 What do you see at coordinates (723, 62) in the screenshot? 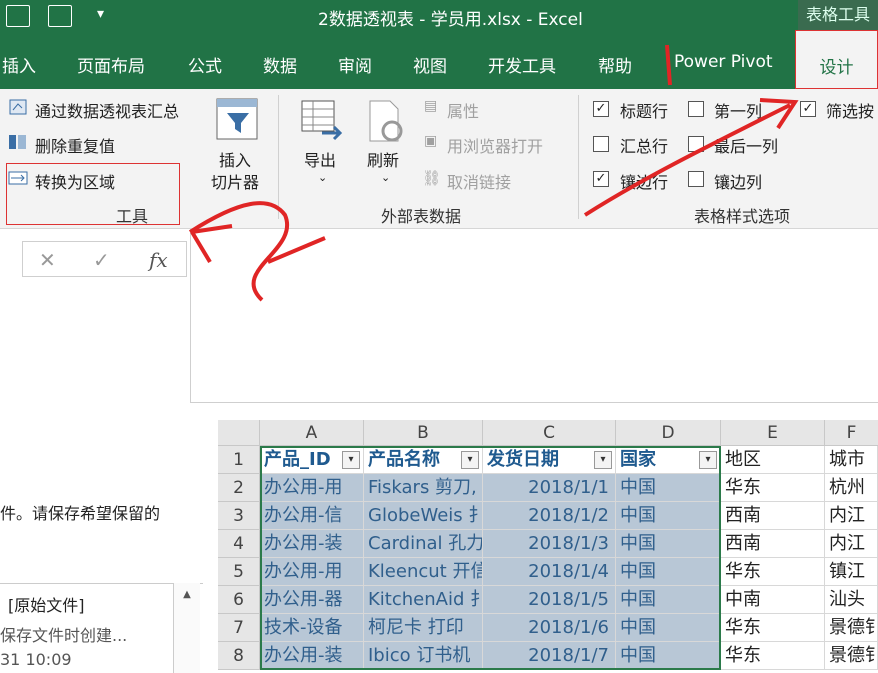
I see `tab-power-pivot: Power Pivot` at bounding box center [723, 62].